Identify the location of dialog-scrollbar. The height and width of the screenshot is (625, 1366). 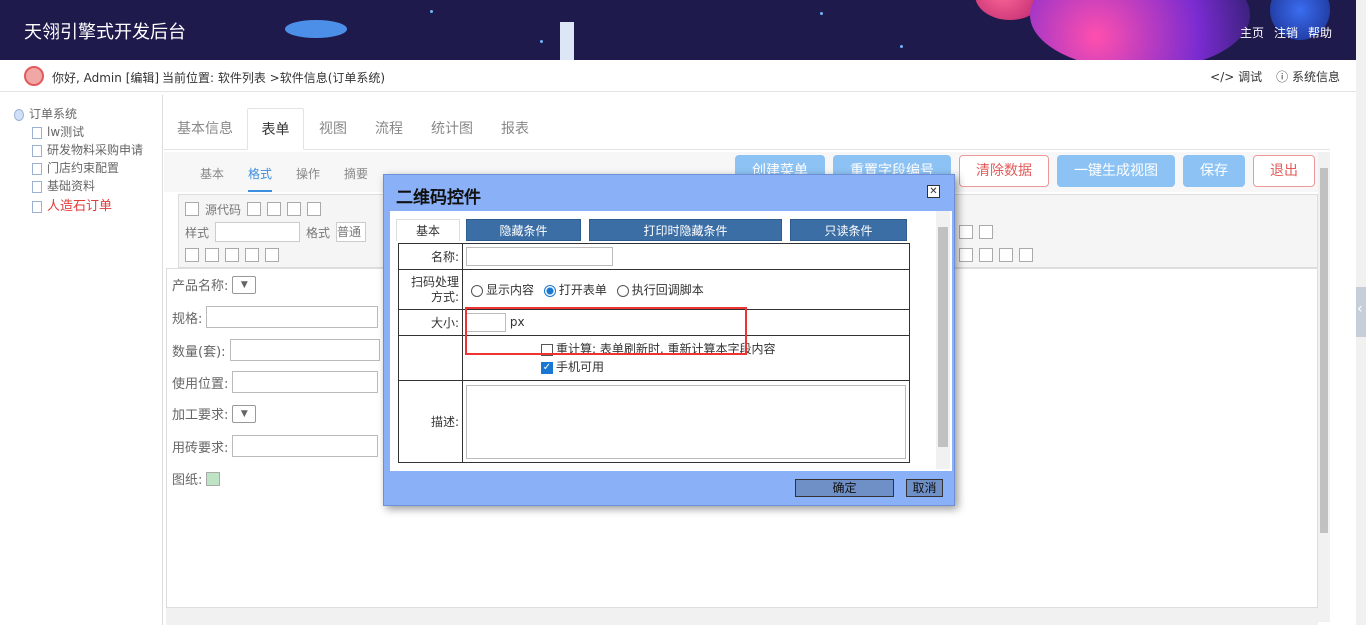
(943, 340).